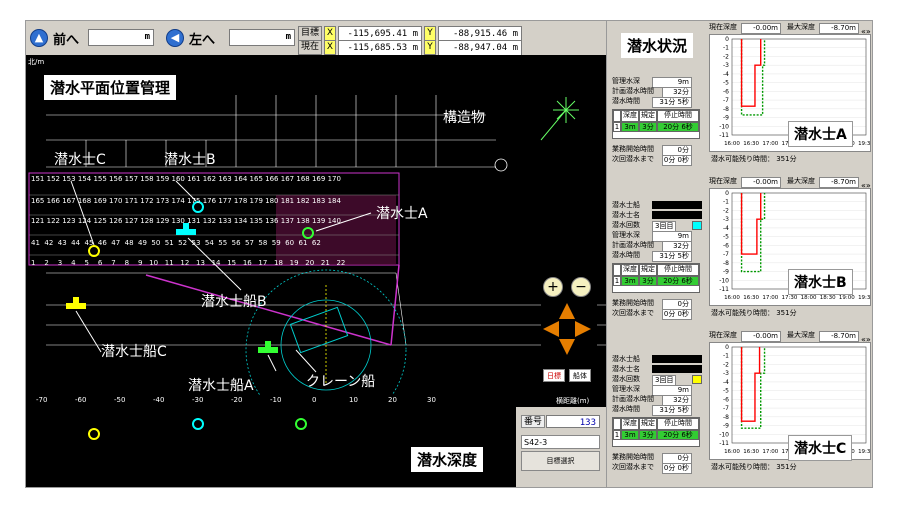  Describe the element at coordinates (330, 33) in the screenshot. I see `target-x-tag: X` at that location.